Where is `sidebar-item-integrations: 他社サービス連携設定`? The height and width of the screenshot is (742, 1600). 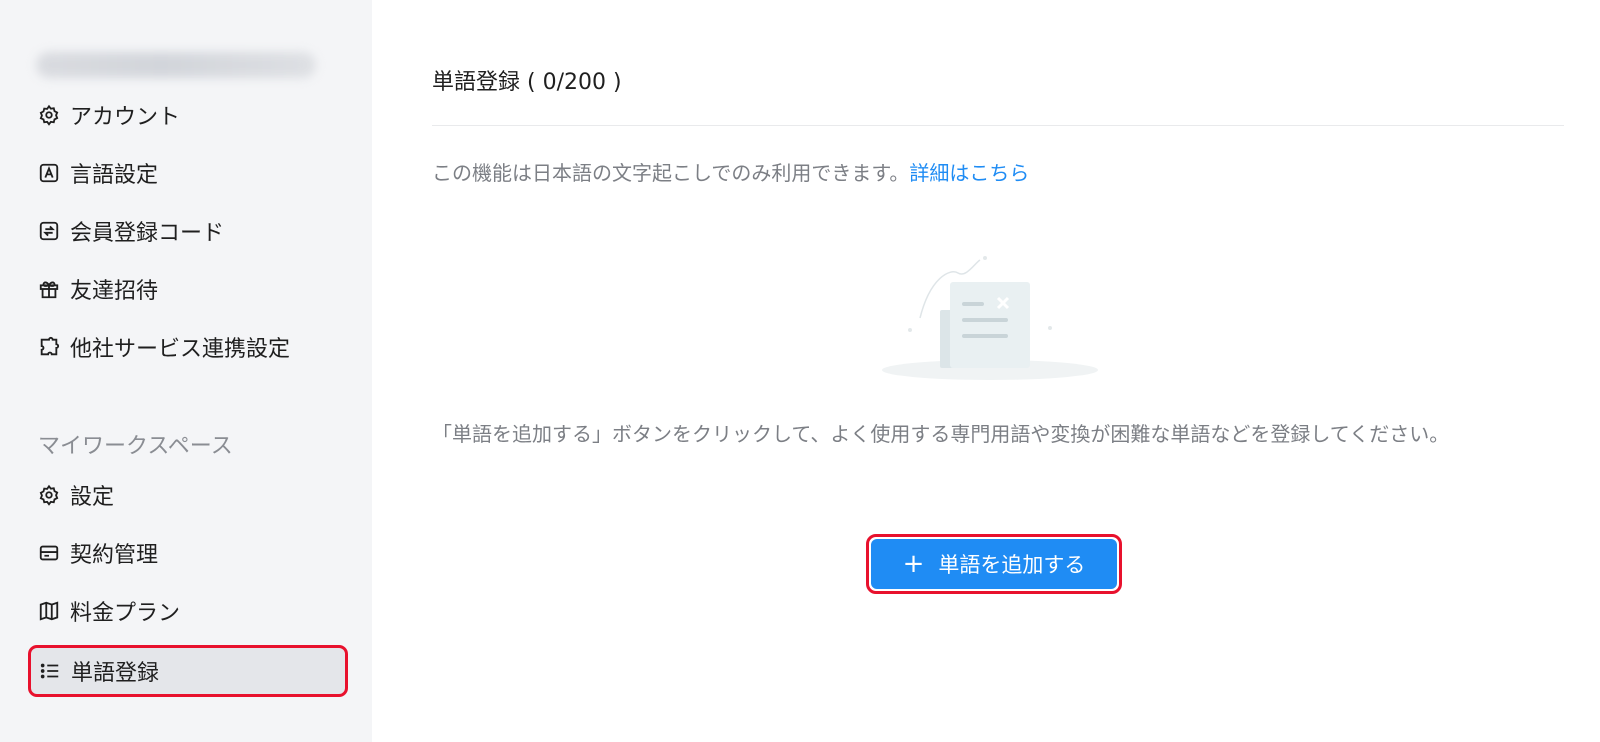 sidebar-item-integrations: 他社サービス連携設定 is located at coordinates (188, 347).